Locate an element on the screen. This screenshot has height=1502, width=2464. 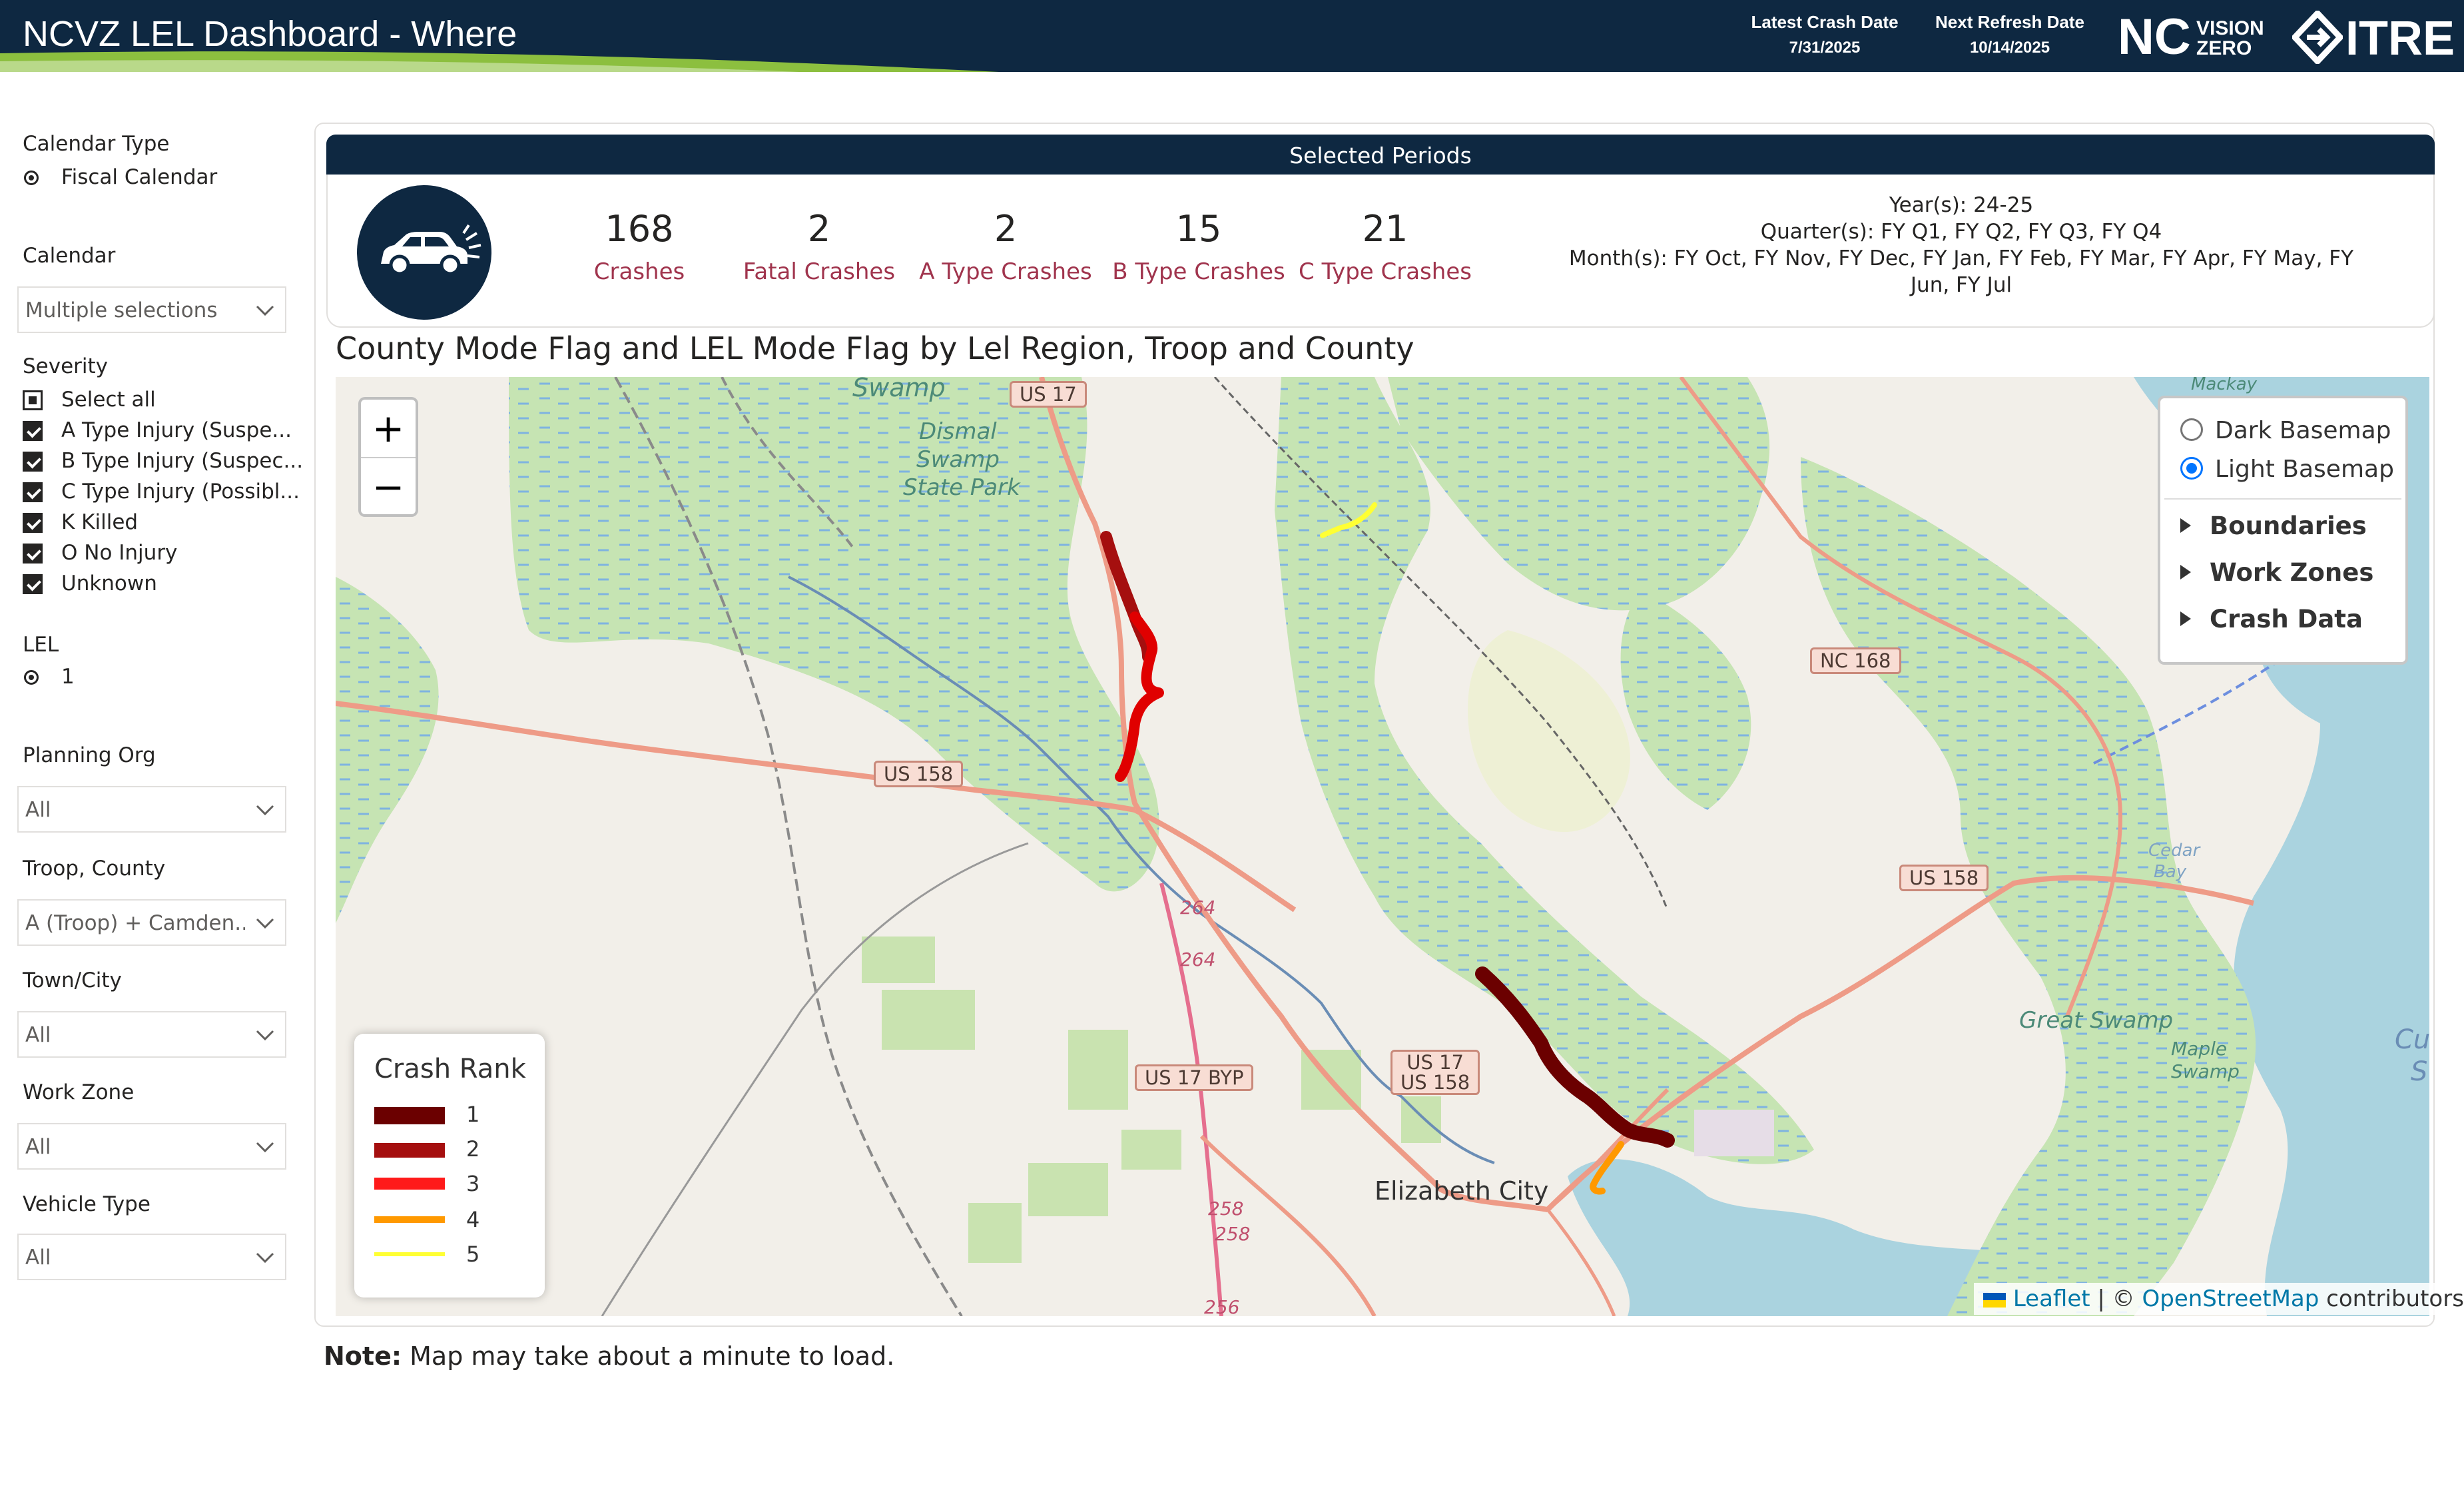
road-label-us158-west: US 158 is located at coordinates (919, 774).